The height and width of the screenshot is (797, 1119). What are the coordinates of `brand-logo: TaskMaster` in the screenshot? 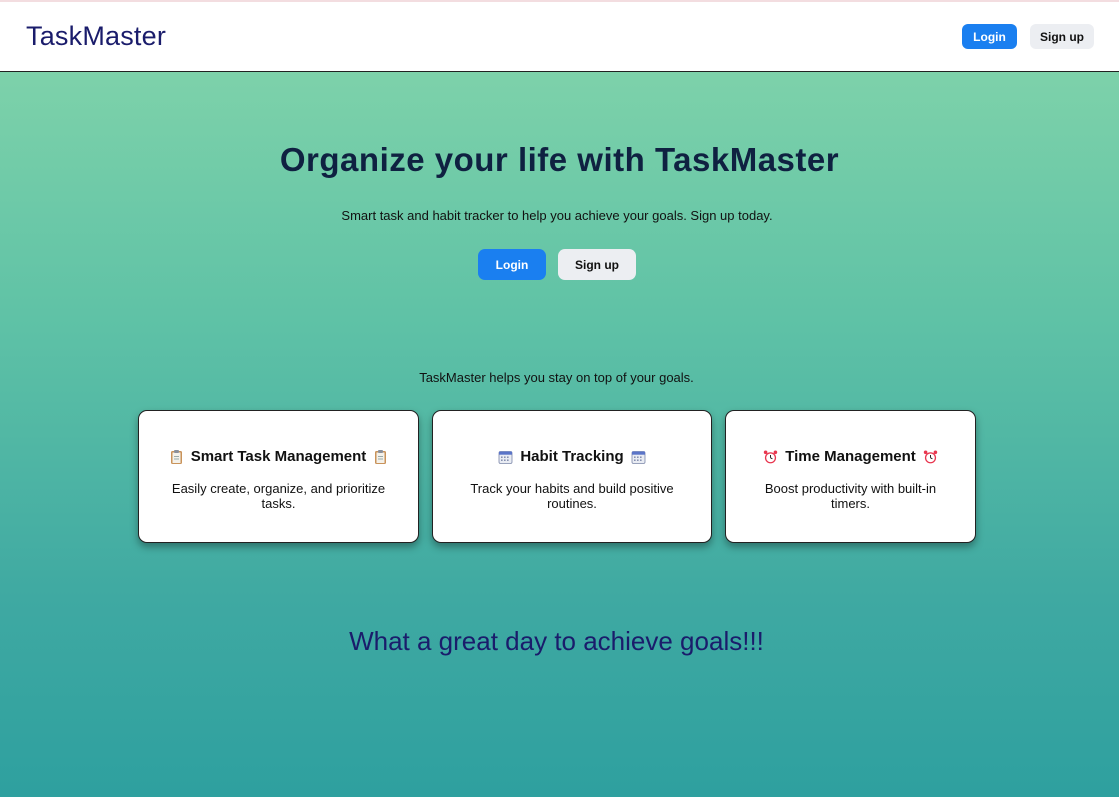 It's located at (96, 36).